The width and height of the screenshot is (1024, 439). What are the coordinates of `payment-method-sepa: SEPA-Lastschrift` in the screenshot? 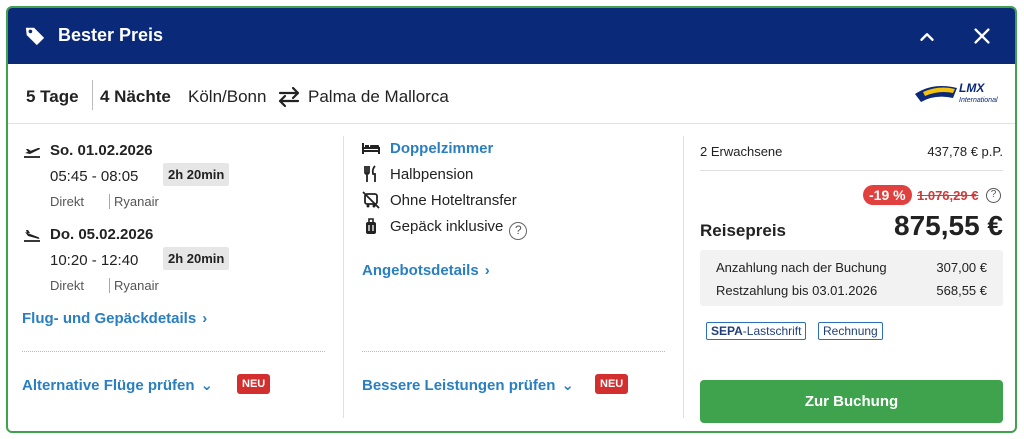 It's located at (756, 331).